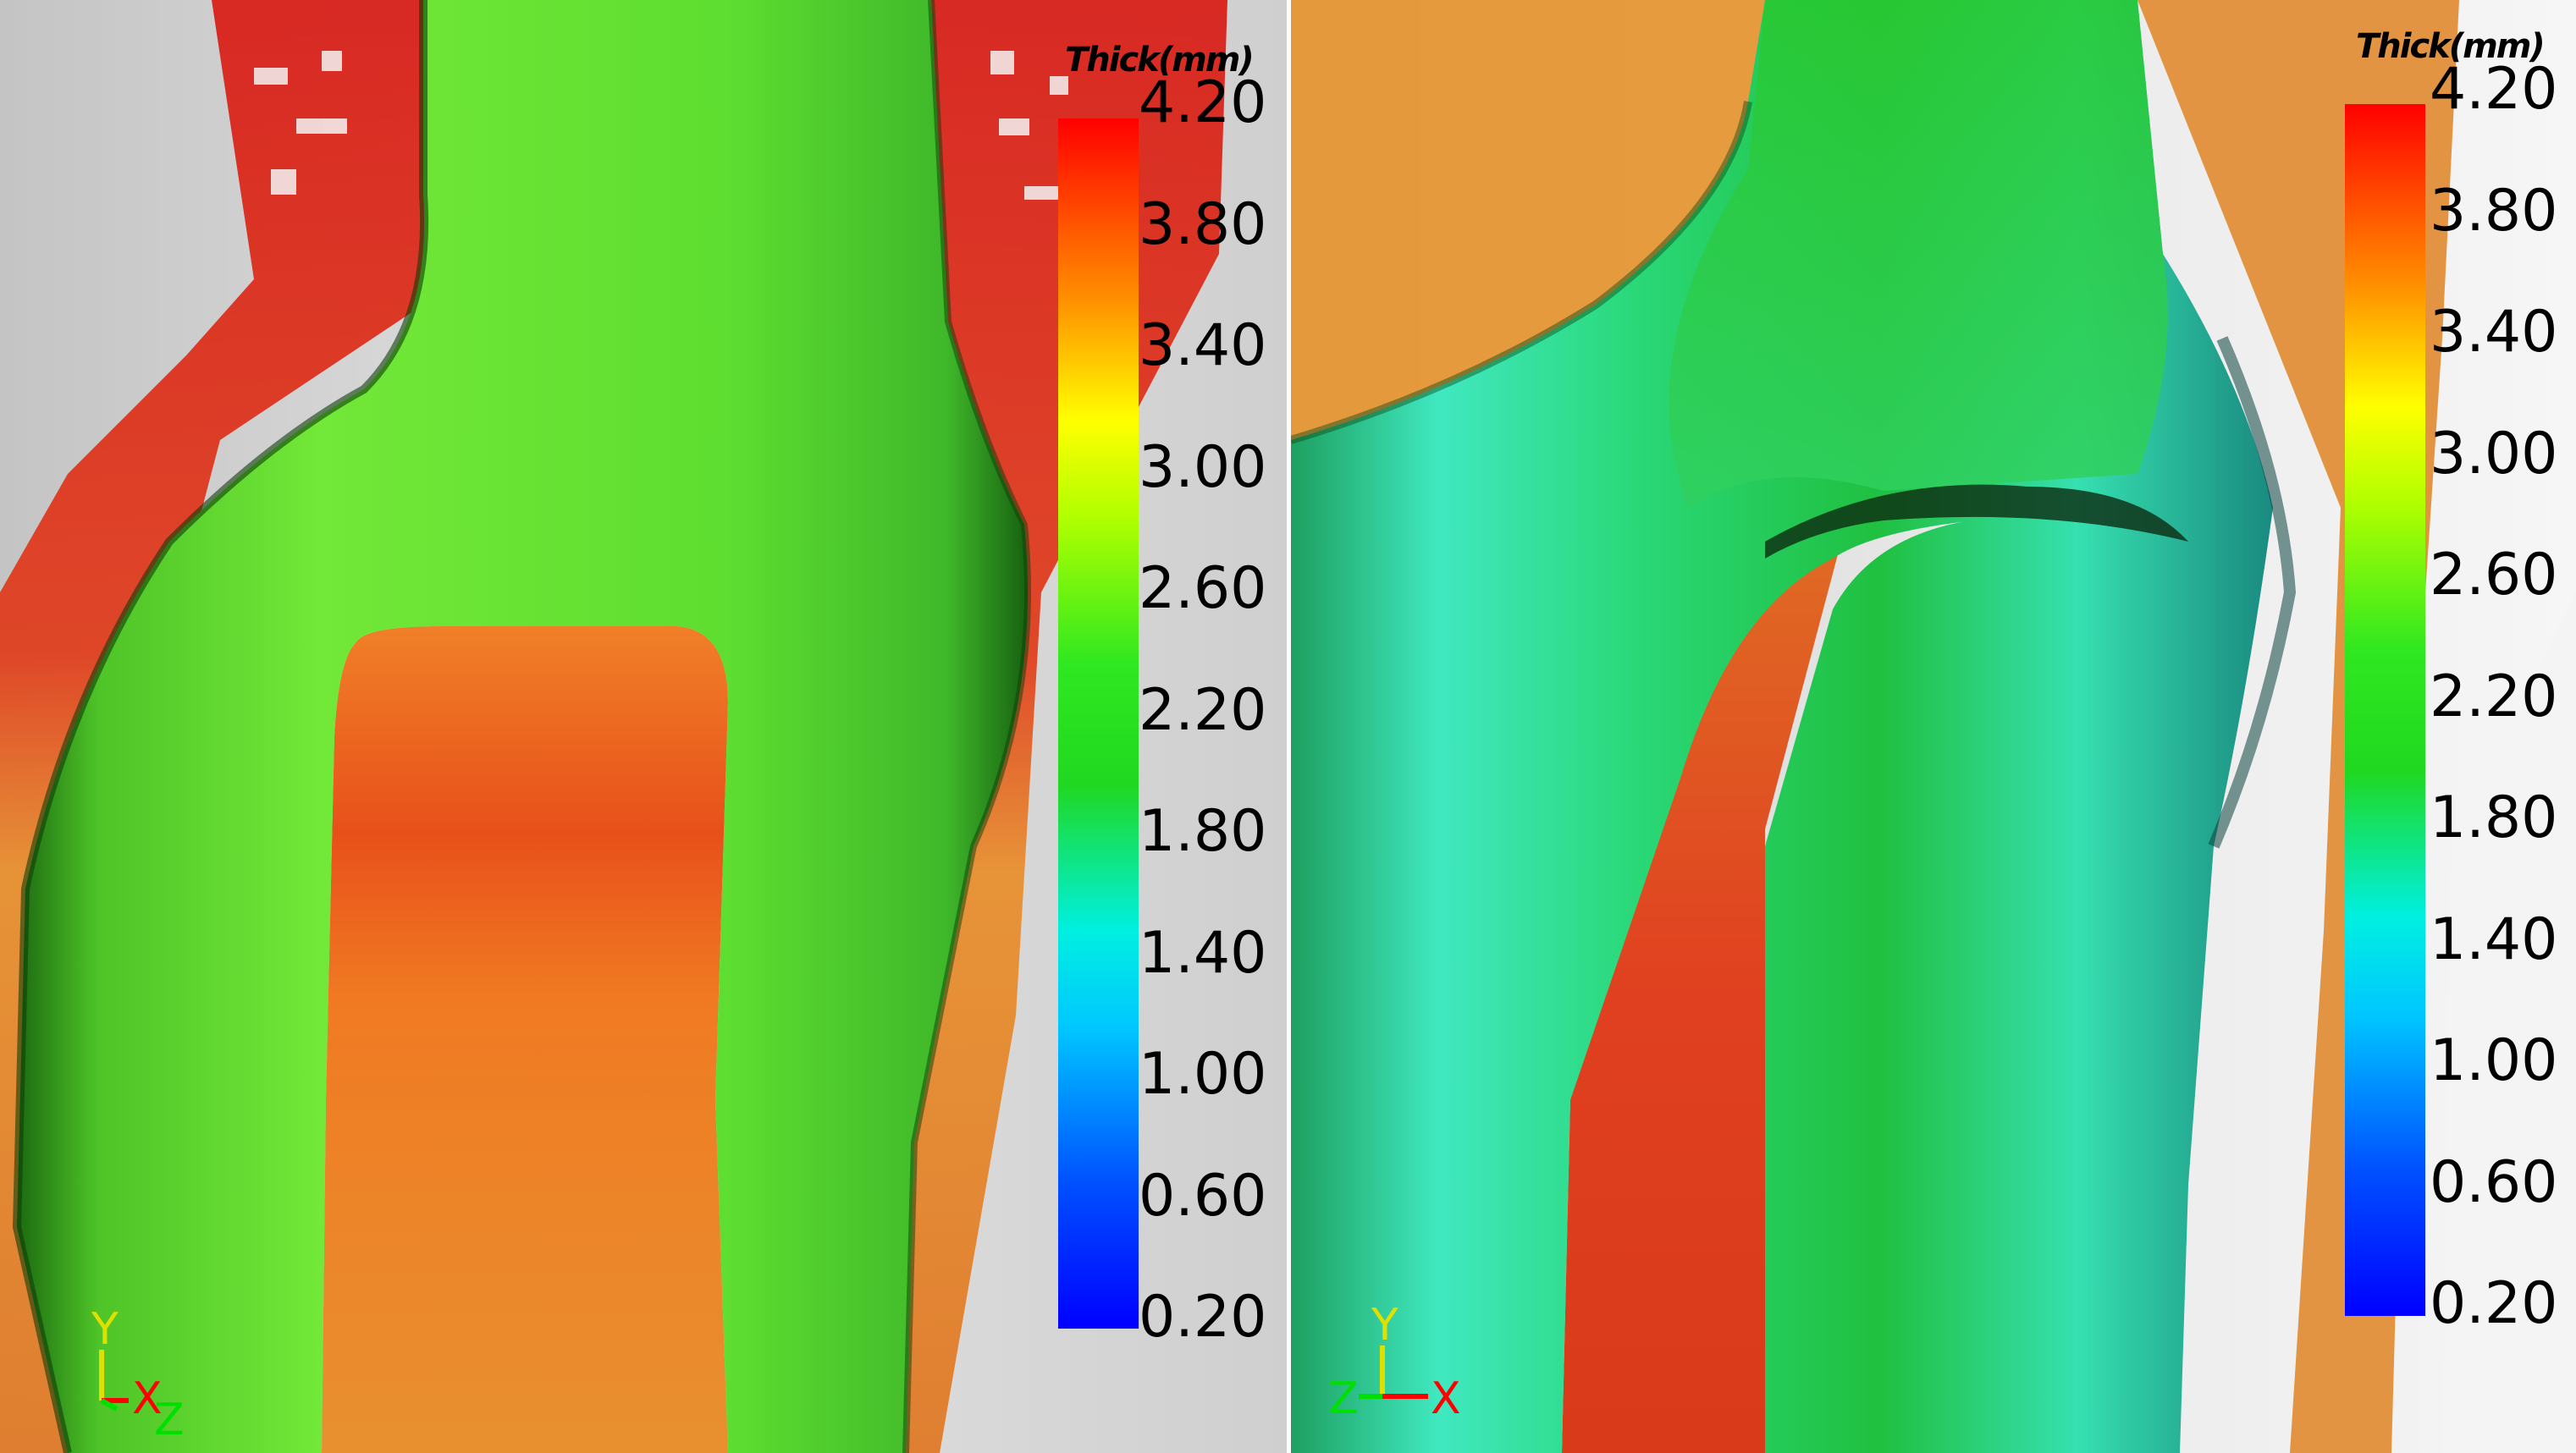  I want to click on x-axis-label: X, so click(1446, 1398).